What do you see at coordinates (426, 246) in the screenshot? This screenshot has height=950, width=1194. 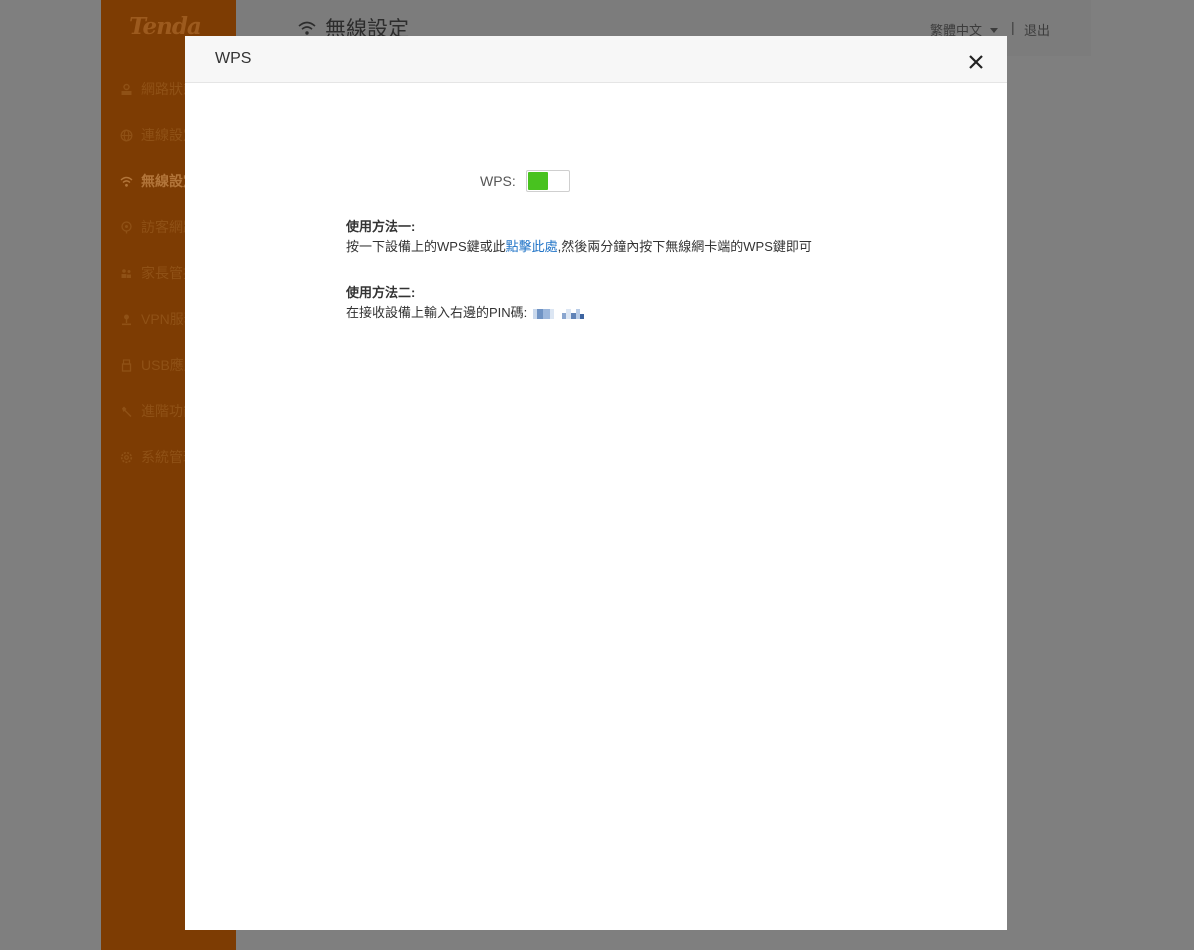 I see `method-one-text-before: 按一下設備上的WPS鍵或此` at bounding box center [426, 246].